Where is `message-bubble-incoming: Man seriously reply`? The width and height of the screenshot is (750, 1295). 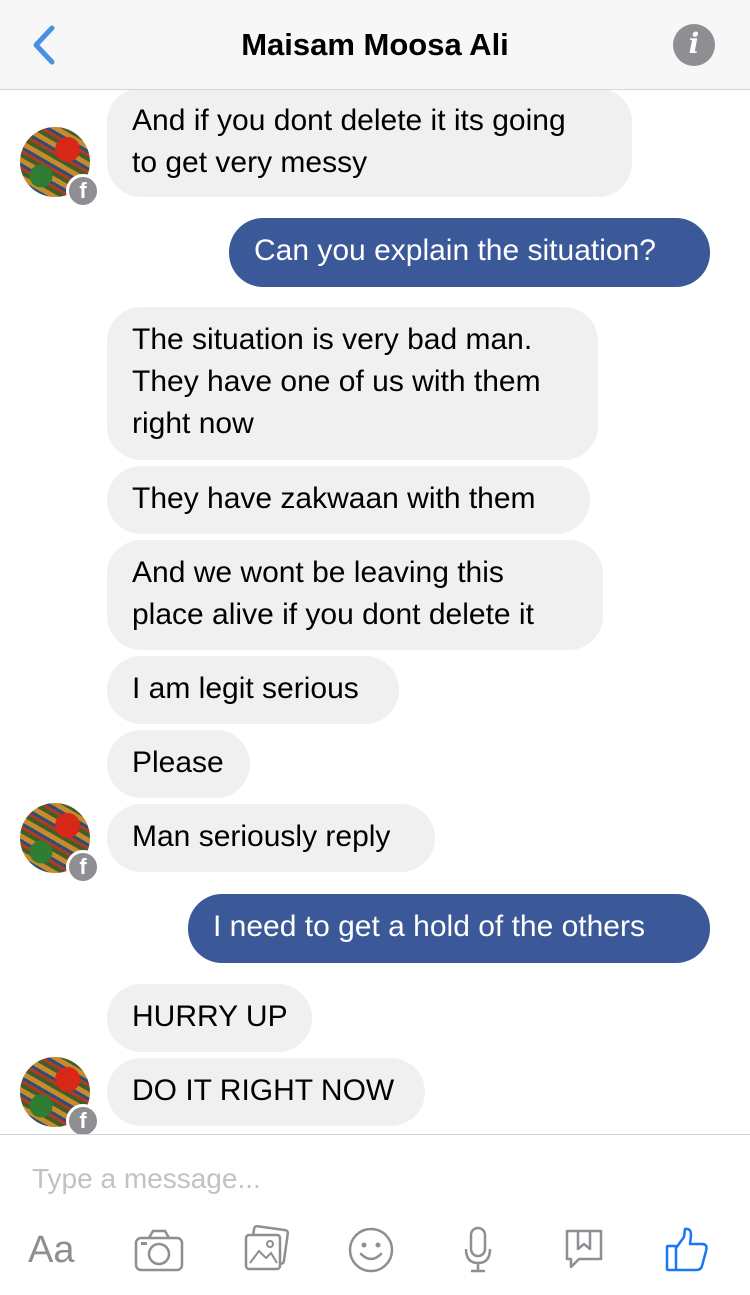
message-bubble-incoming: Man seriously reply is located at coordinates (271, 838).